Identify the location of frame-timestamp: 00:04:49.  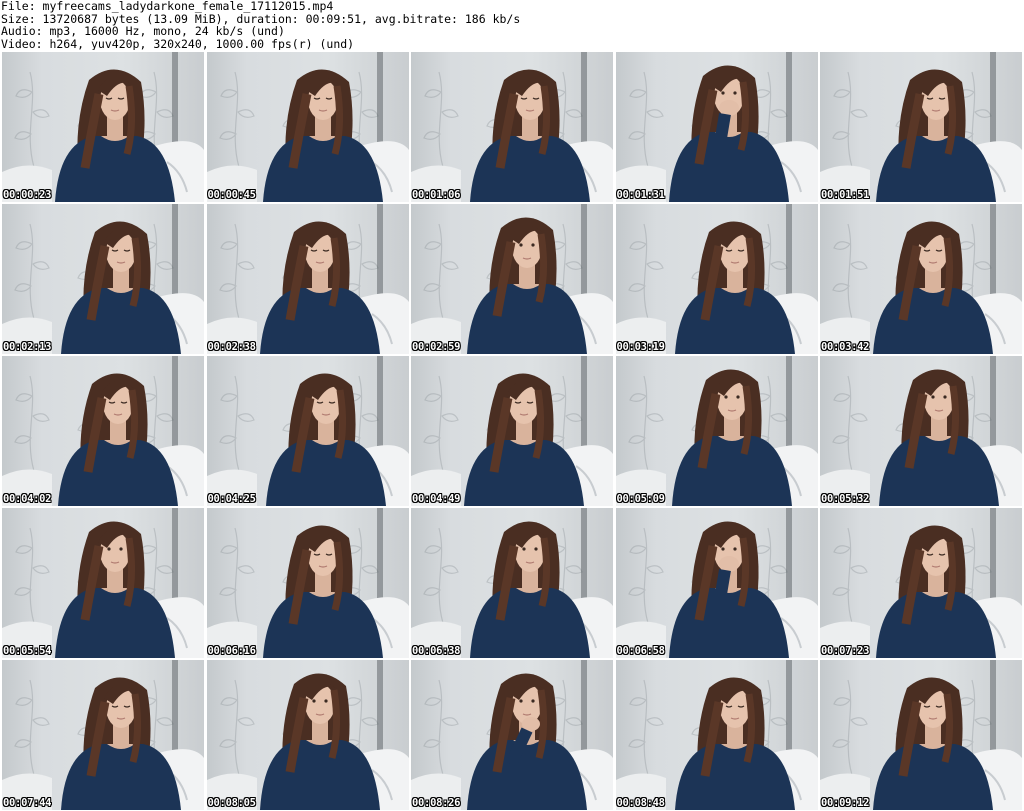
(436, 499).